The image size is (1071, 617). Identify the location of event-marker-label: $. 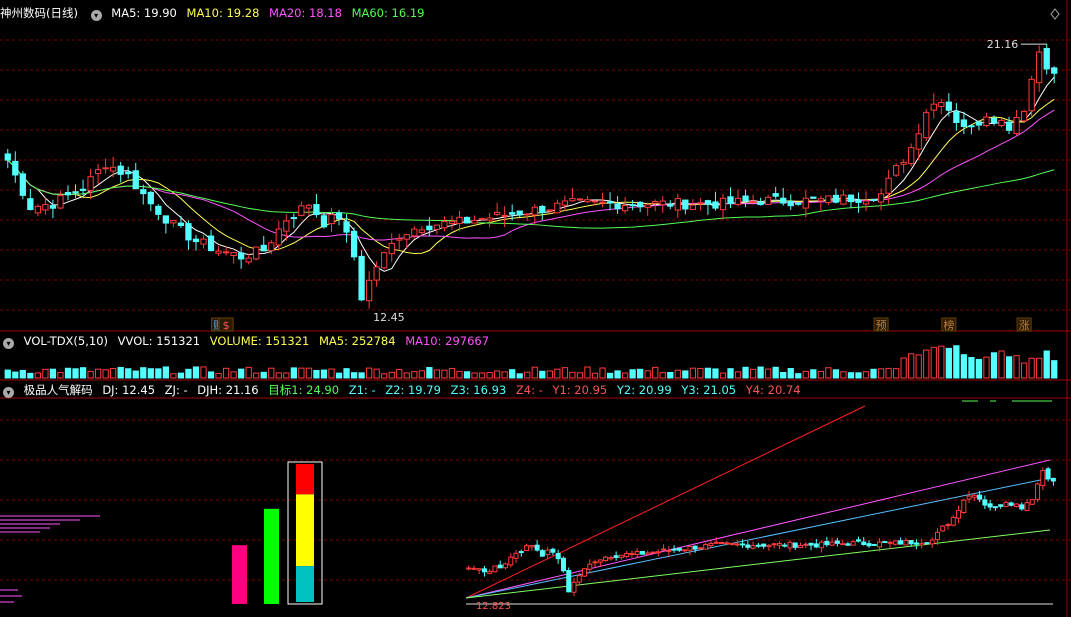
(226, 325).